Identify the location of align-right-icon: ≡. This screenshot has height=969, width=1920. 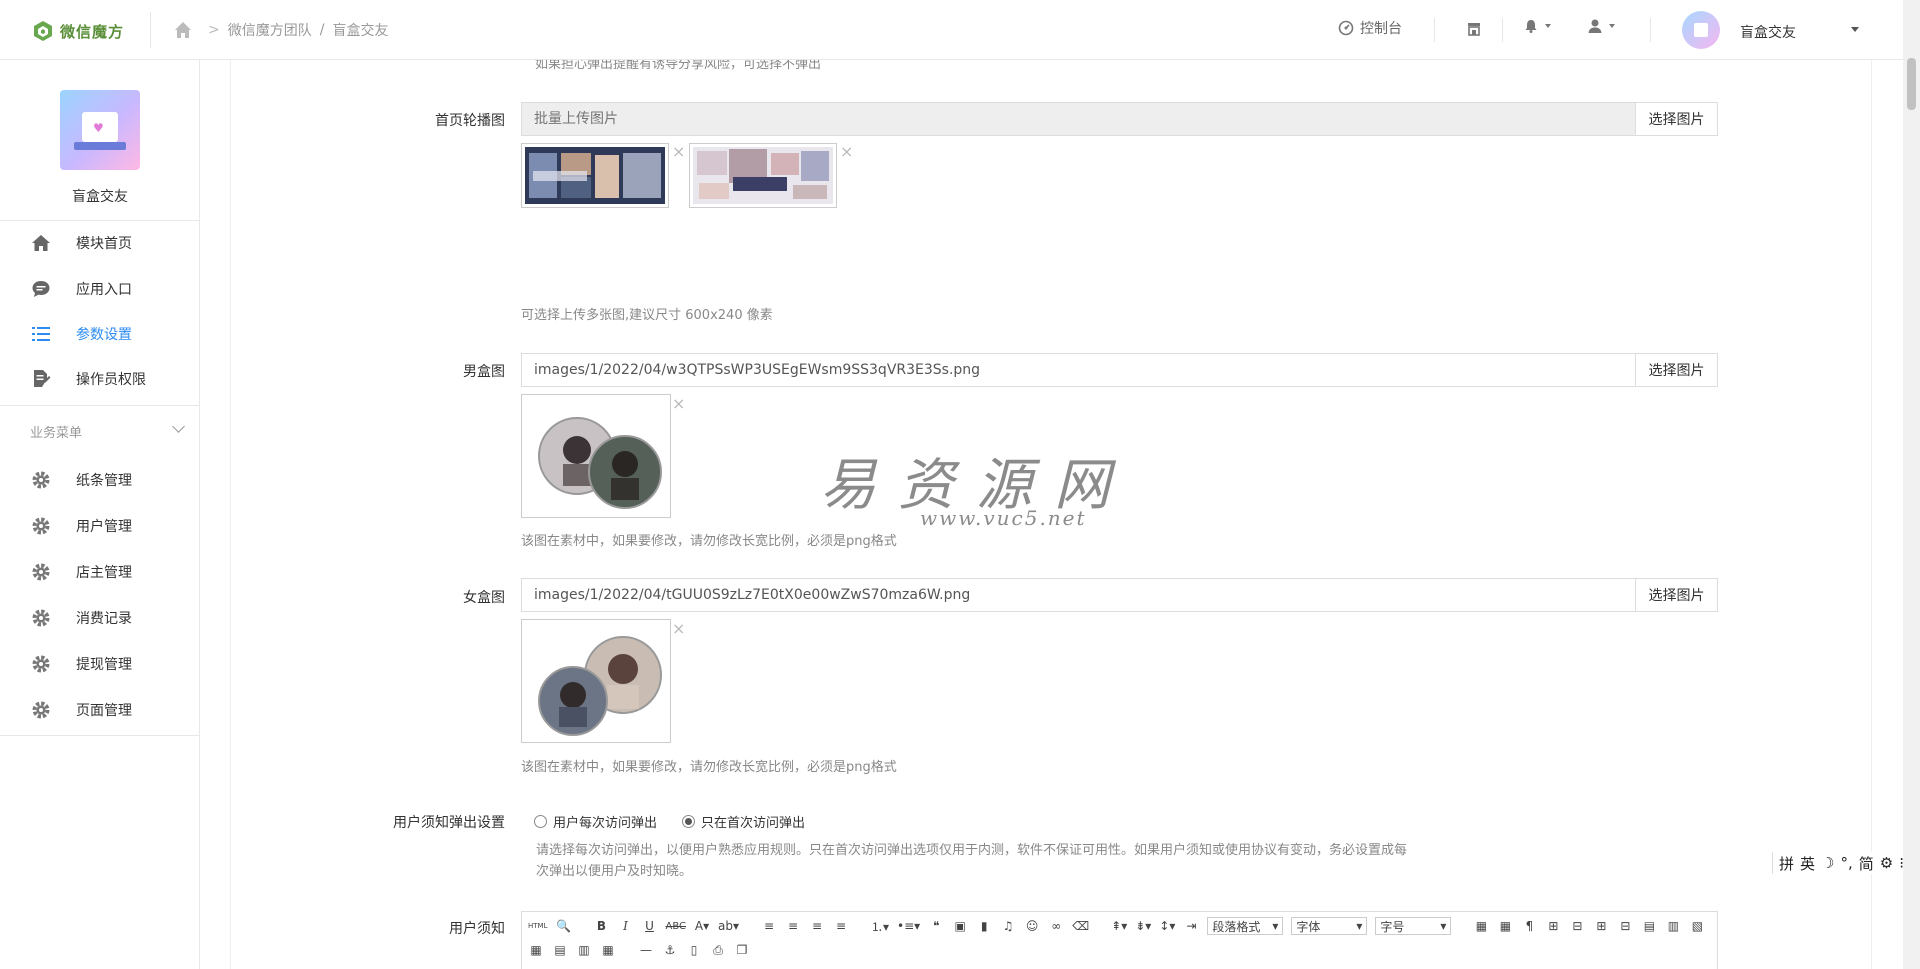
(817, 926).